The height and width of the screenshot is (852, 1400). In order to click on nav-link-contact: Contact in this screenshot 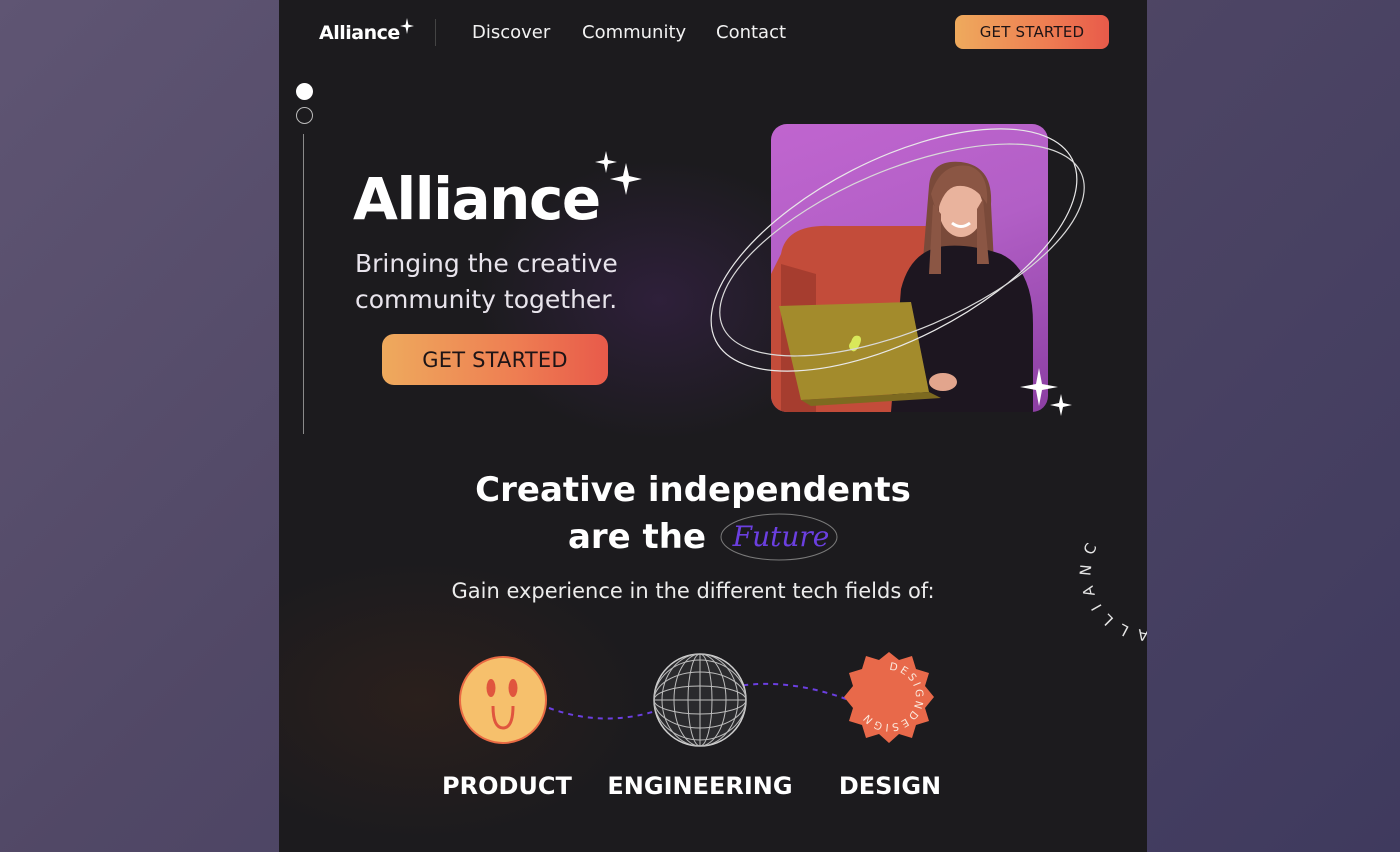, I will do `click(751, 32)`.